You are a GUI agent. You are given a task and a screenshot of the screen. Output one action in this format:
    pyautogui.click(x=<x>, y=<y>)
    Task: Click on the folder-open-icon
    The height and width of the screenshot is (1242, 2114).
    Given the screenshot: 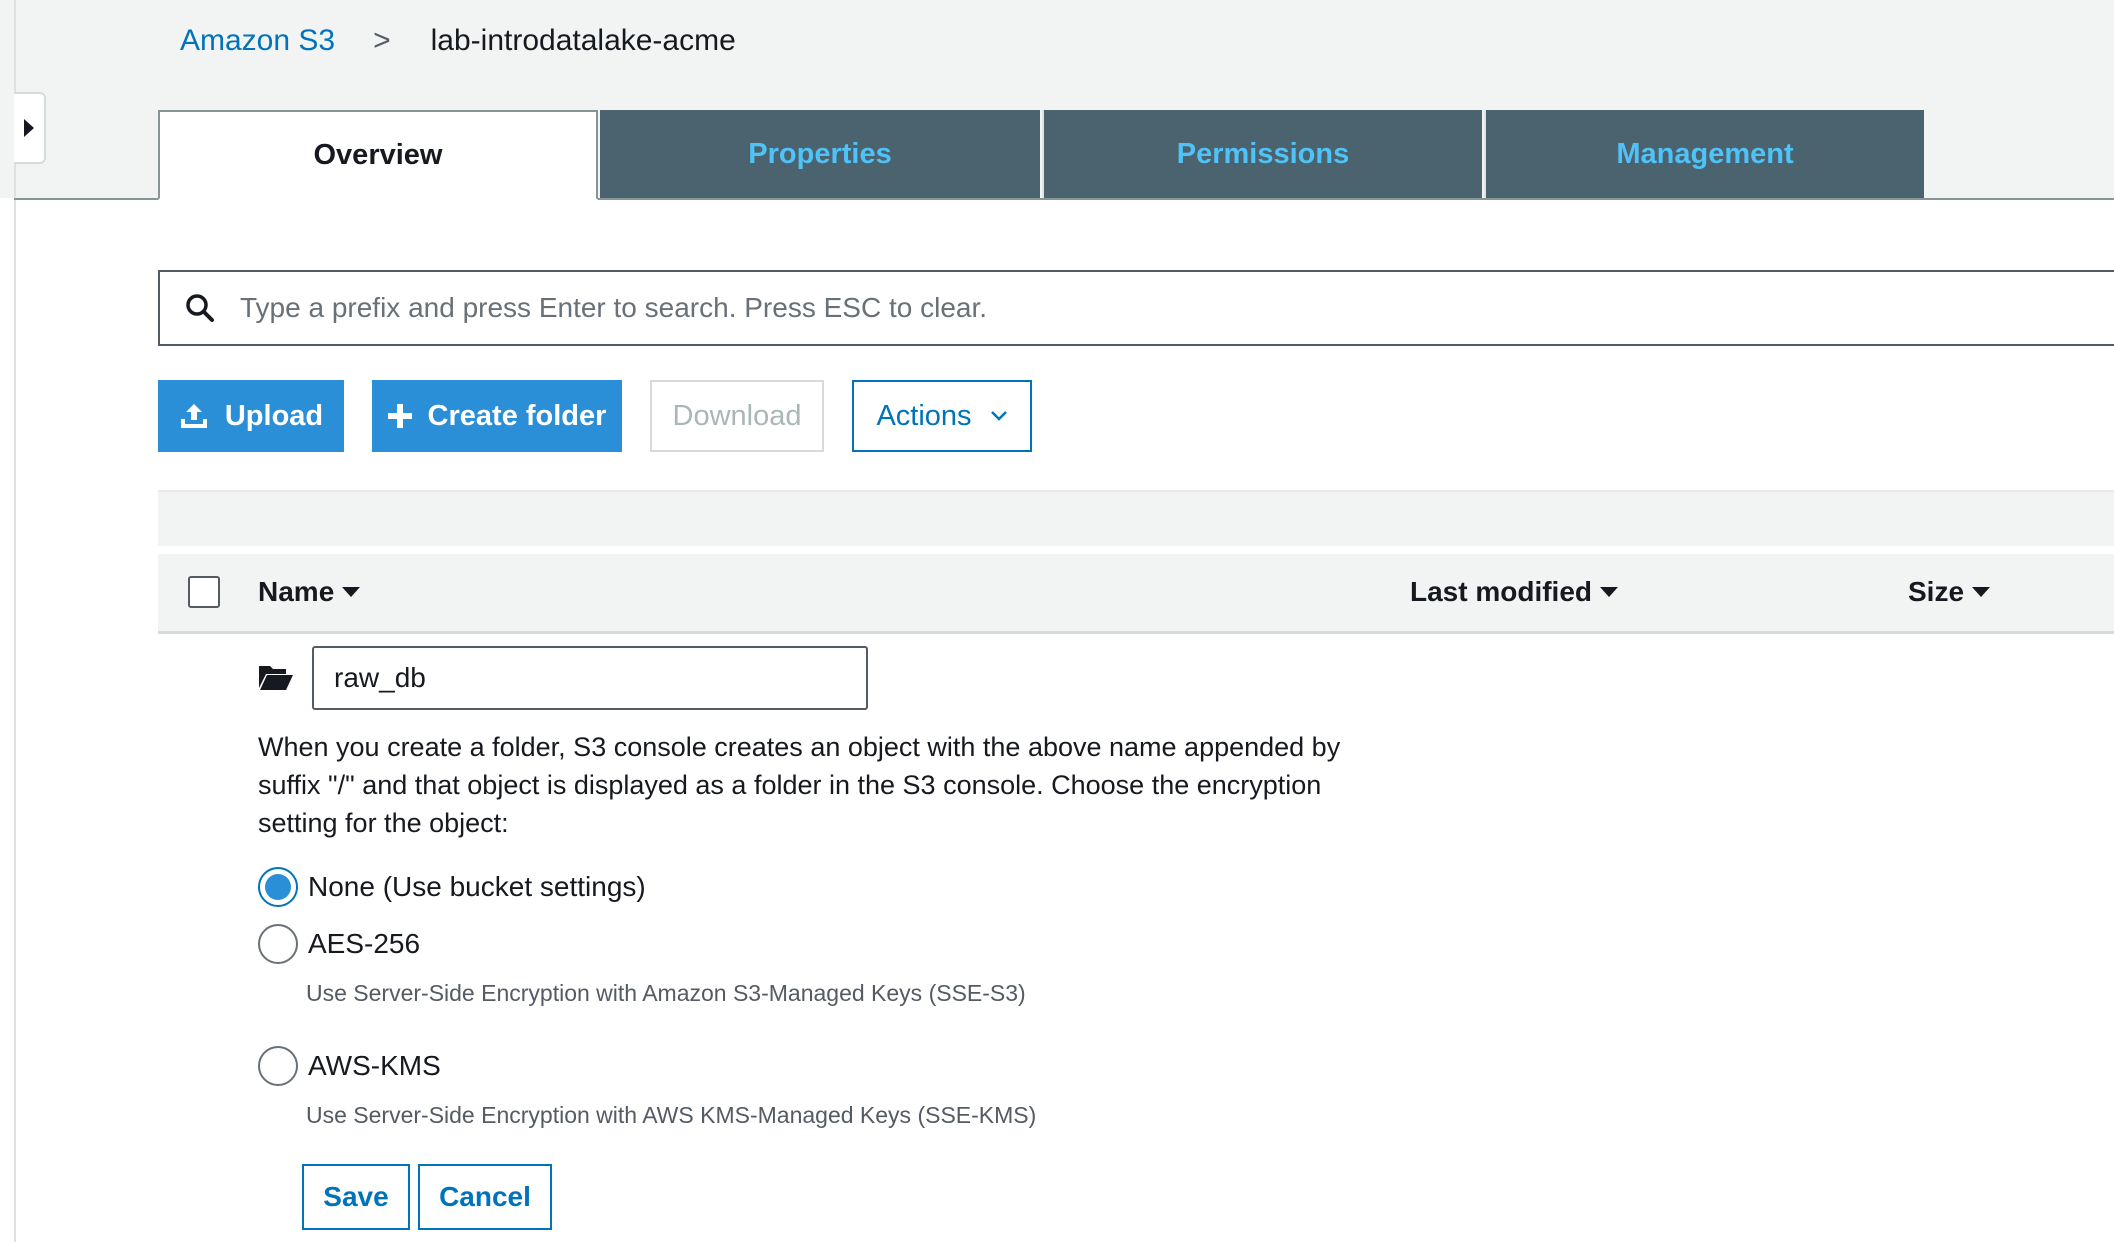 What is the action you would take?
    pyautogui.click(x=276, y=677)
    